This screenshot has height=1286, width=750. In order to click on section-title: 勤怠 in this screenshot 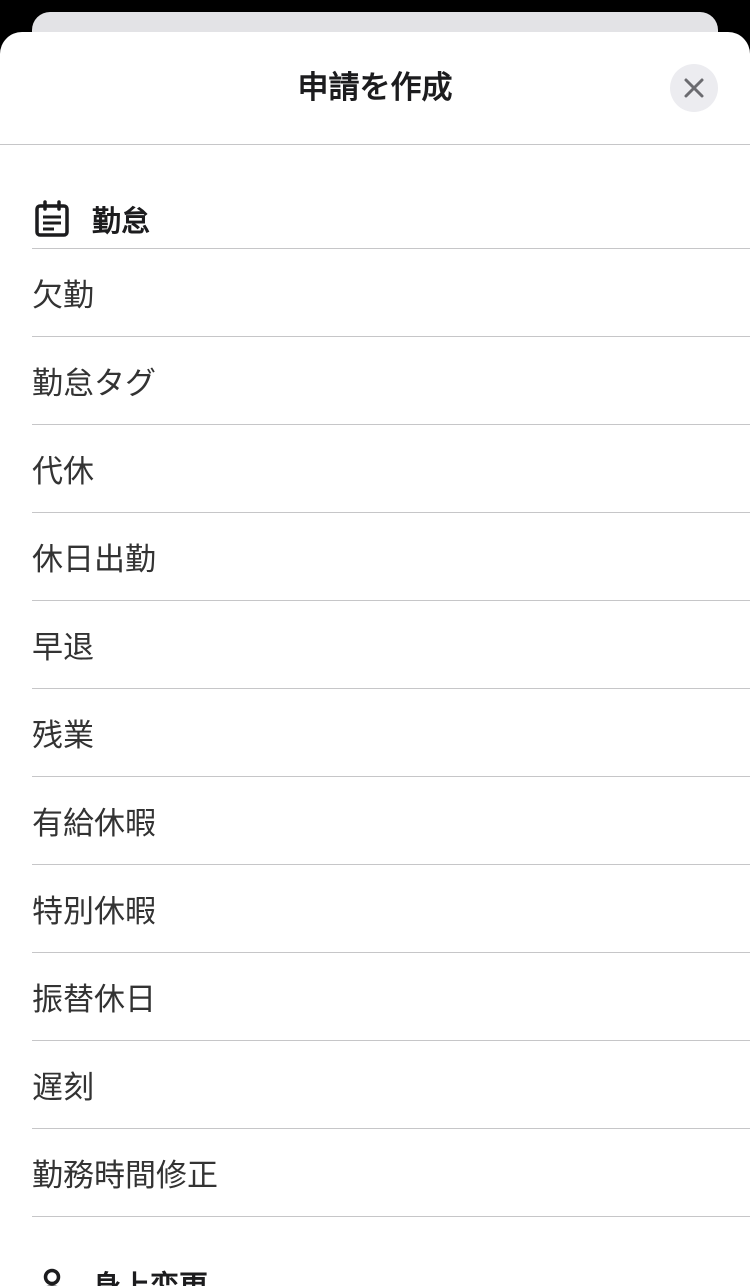, I will do `click(121, 221)`.